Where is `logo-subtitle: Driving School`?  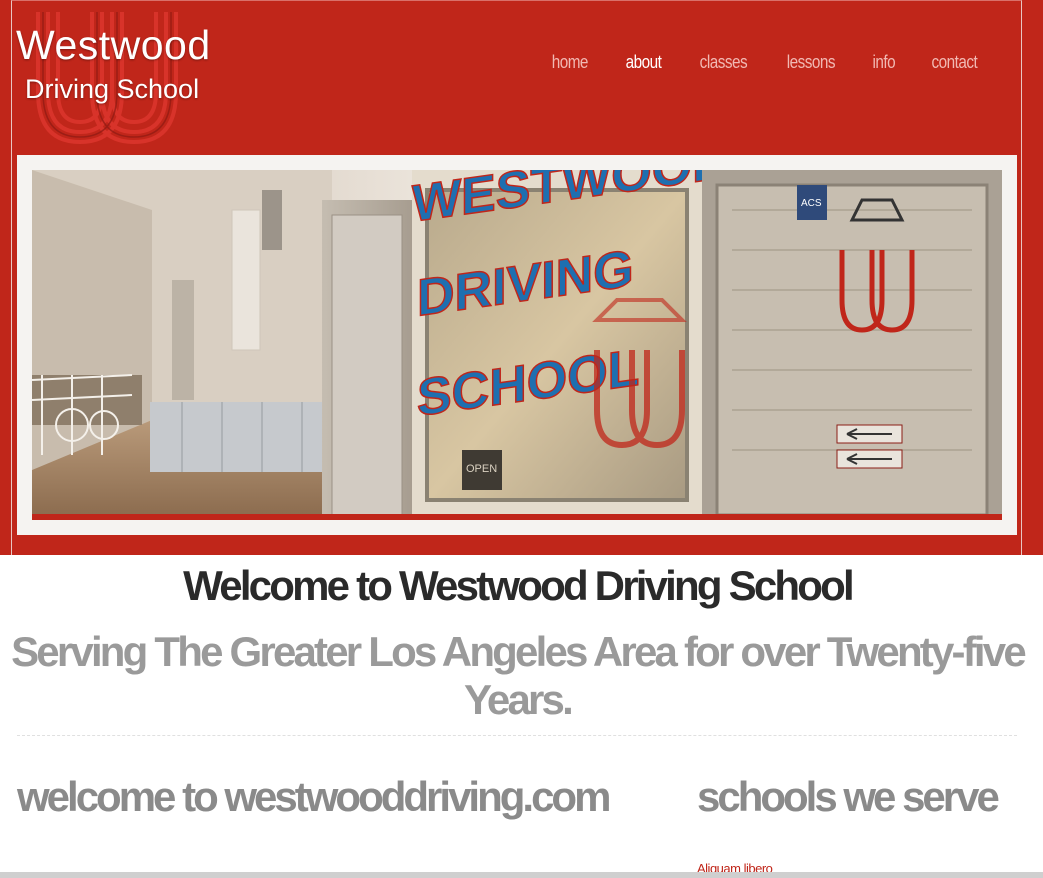 logo-subtitle: Driving School is located at coordinates (112, 89).